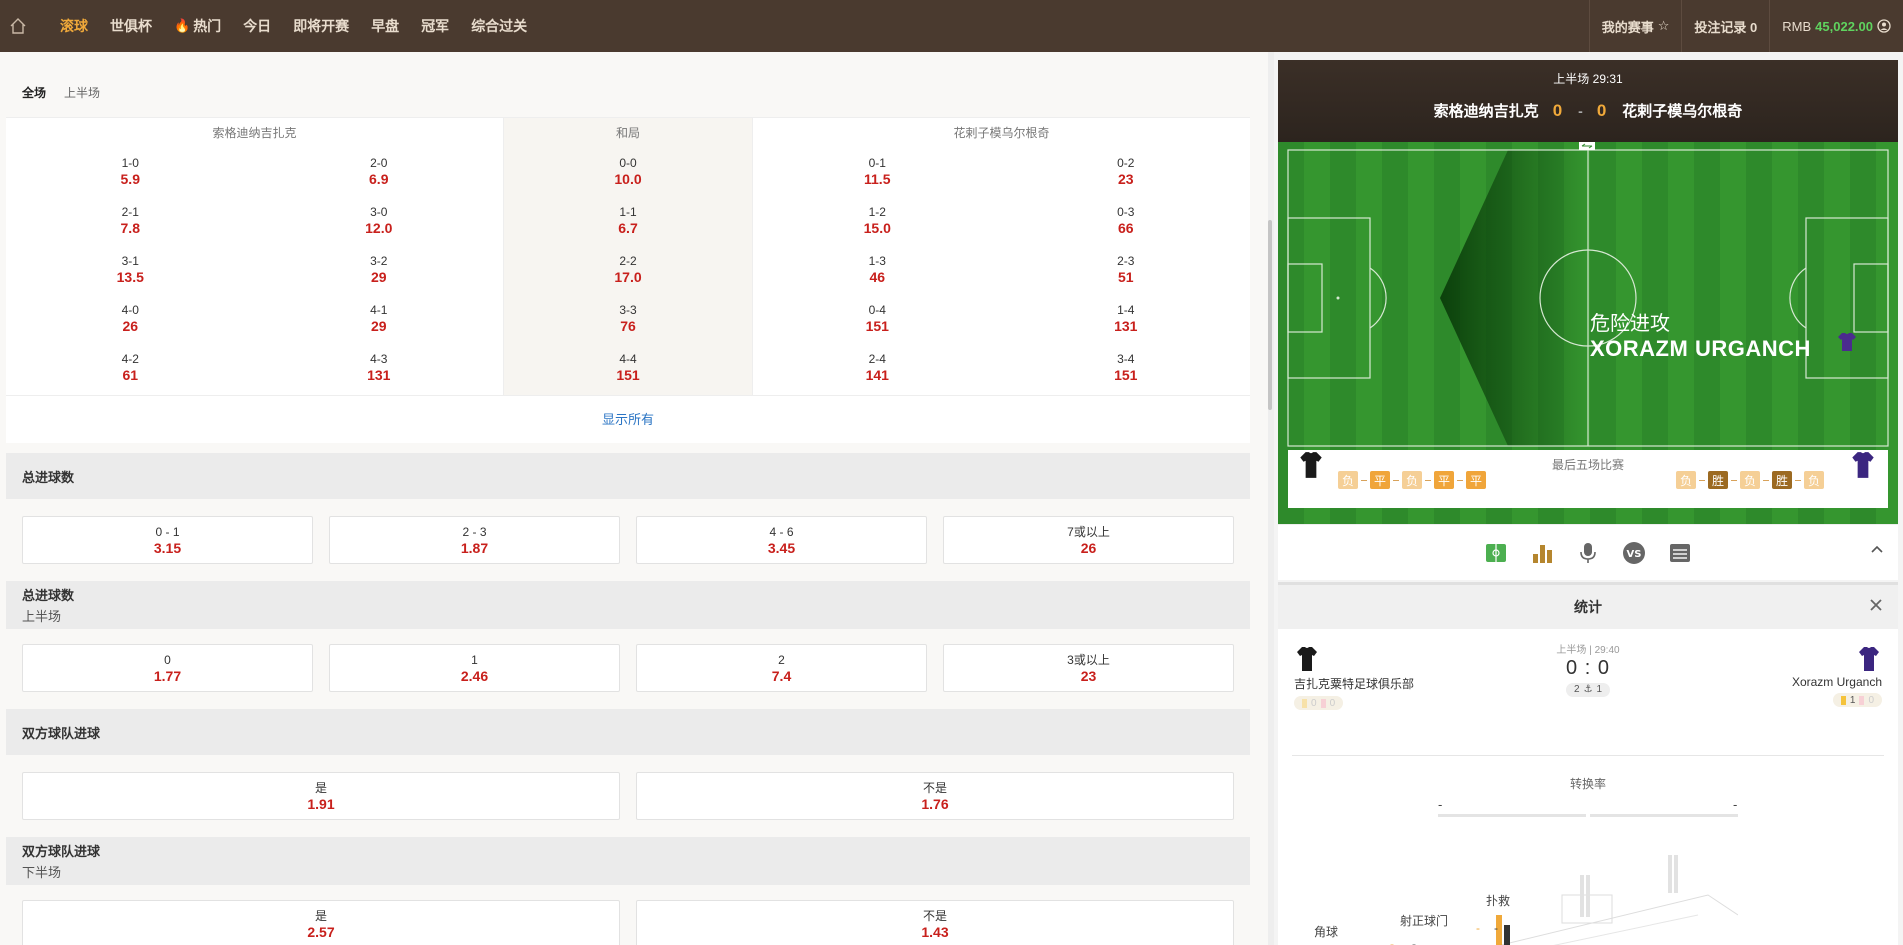 The image size is (1903, 945). Describe the element at coordinates (167, 668) in the screenshot. I see `bet-option: 0 1.77` at that location.